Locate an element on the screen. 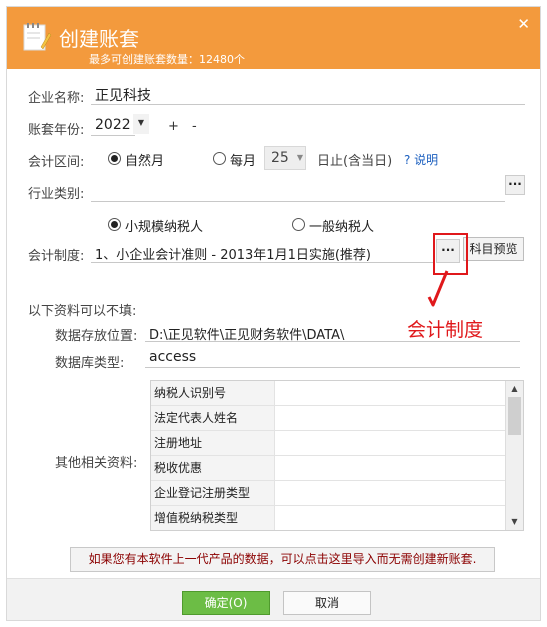  storage-value: D:\正见软件\正见财务软件\DATA\ is located at coordinates (247, 335).